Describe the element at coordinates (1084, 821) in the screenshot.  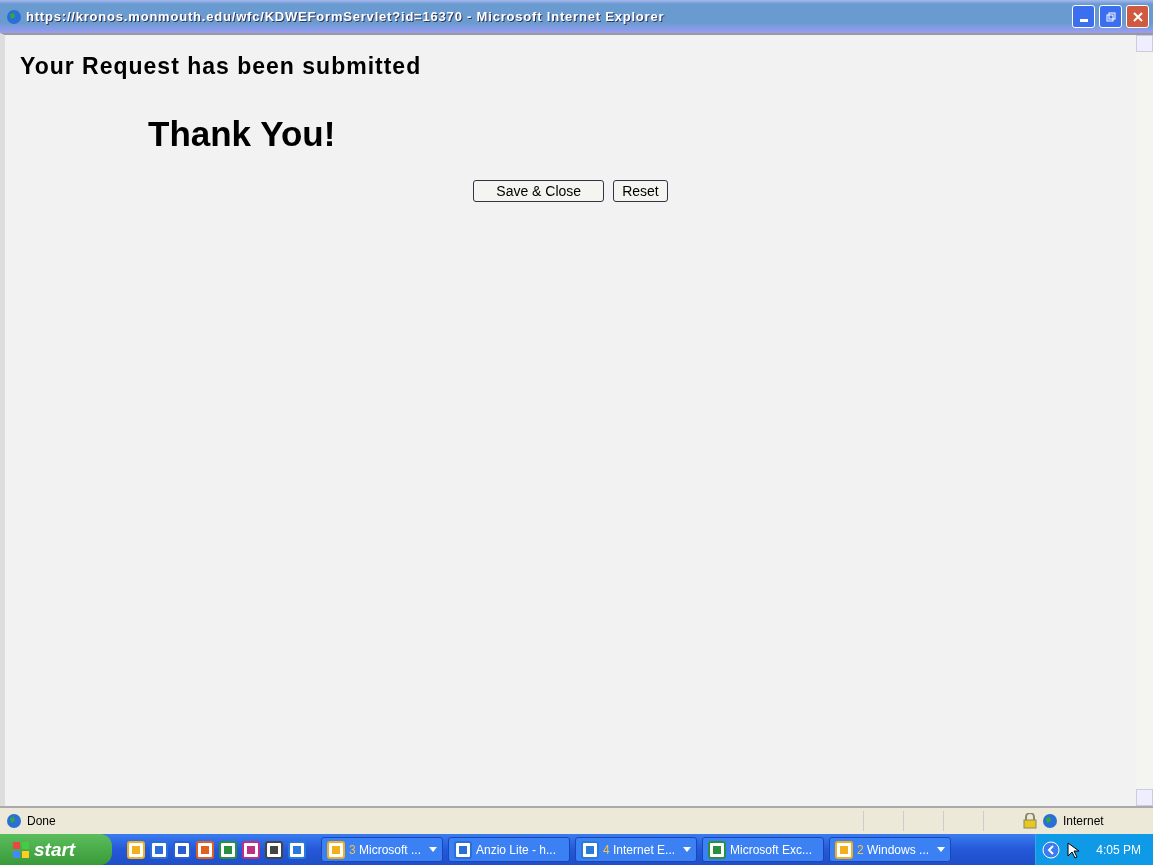
I see `zone-text: Internet` at that location.